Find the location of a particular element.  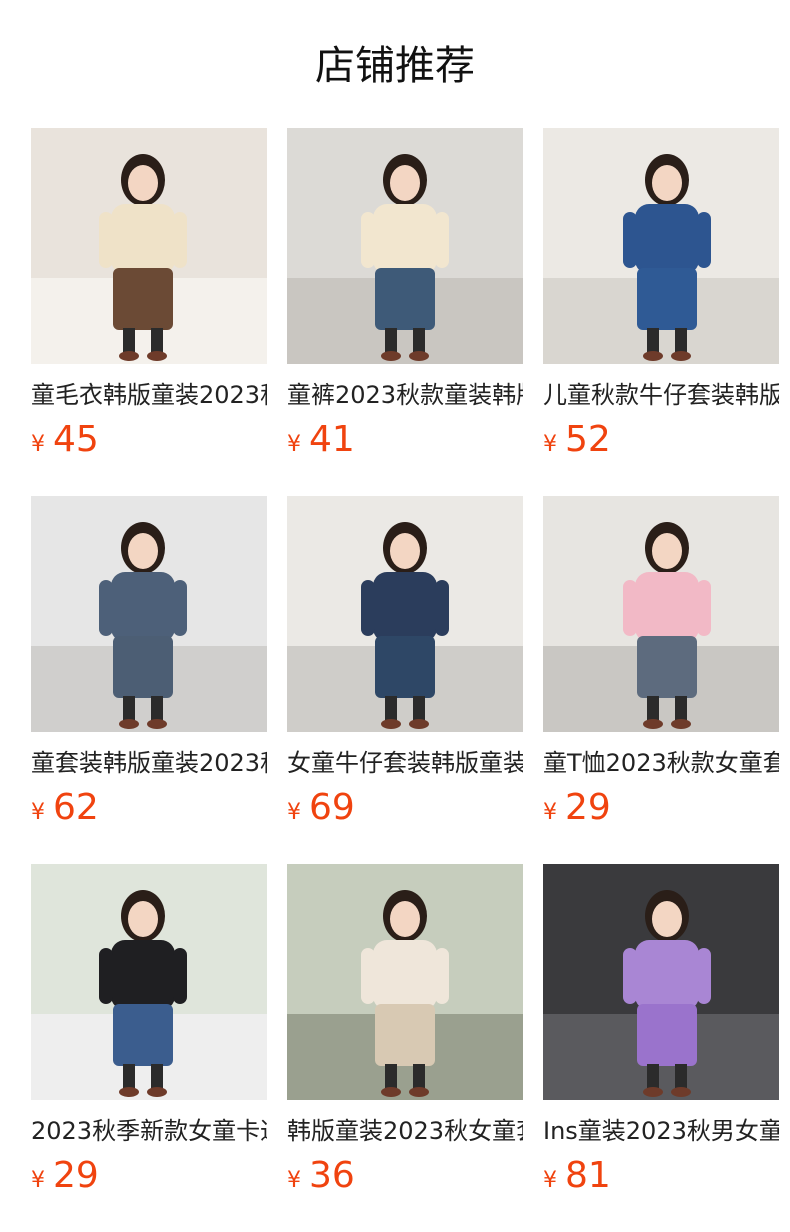

product-name: 女童牛仔套装韩版童装 is located at coordinates (405, 763).